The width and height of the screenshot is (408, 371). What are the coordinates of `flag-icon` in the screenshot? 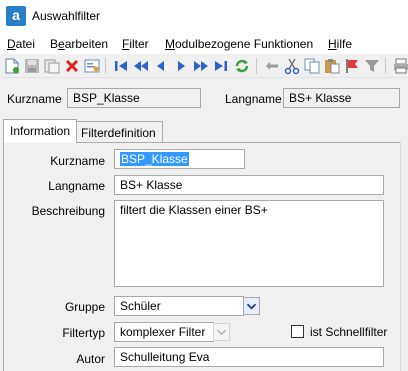 It's located at (352, 66).